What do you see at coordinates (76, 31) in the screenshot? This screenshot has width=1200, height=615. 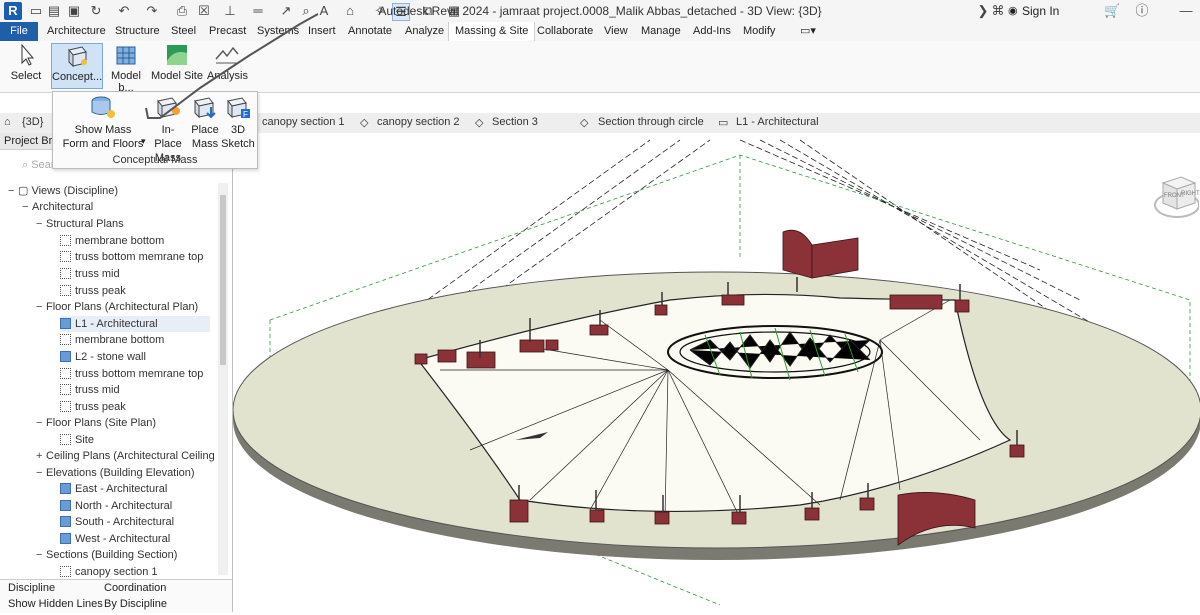 I see `tab-architecture: Architecture` at bounding box center [76, 31].